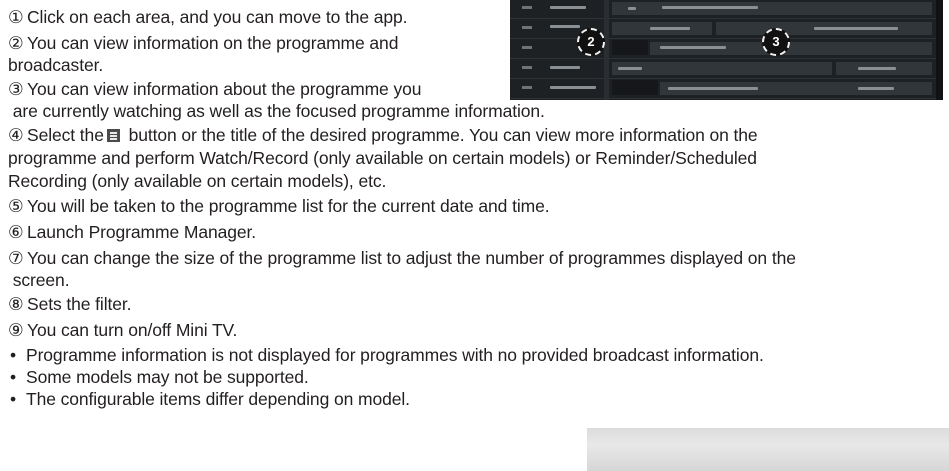 This screenshot has width=949, height=471. Describe the element at coordinates (16, 17) in the screenshot. I see `item-number: ①` at that location.